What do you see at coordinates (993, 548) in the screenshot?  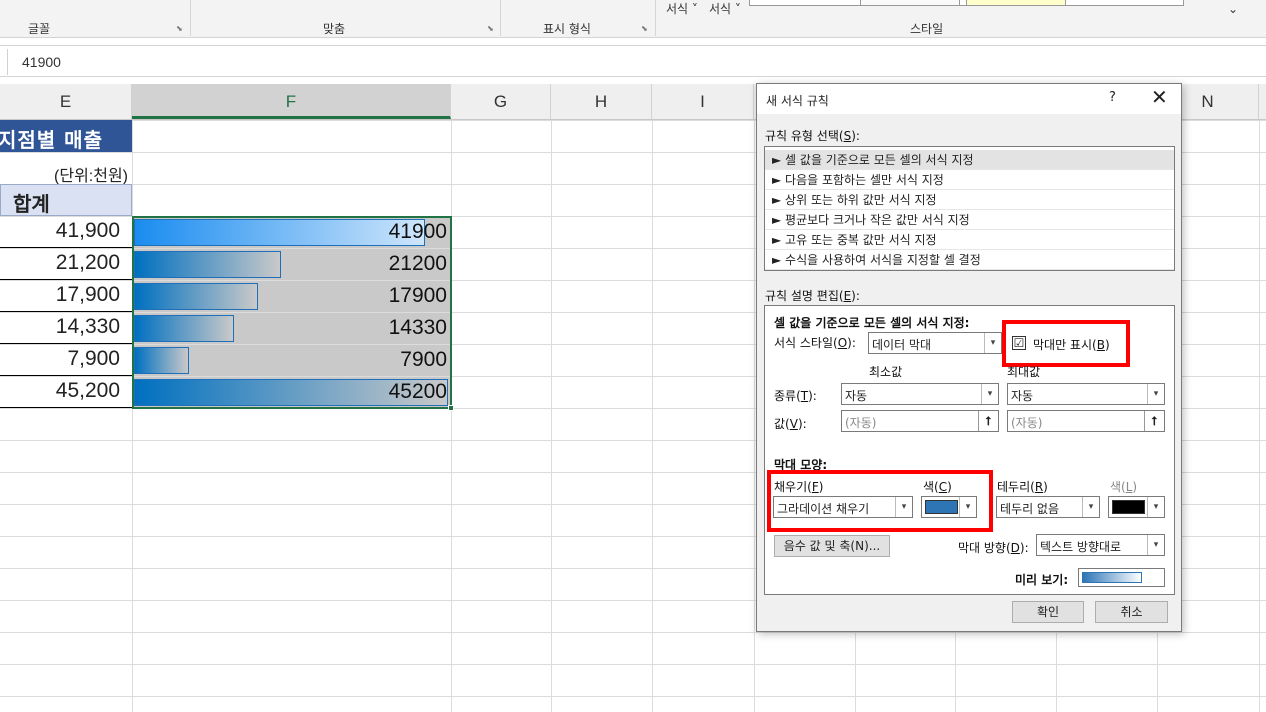 I see `bar-direction-label: 막대 방향(D):` at bounding box center [993, 548].